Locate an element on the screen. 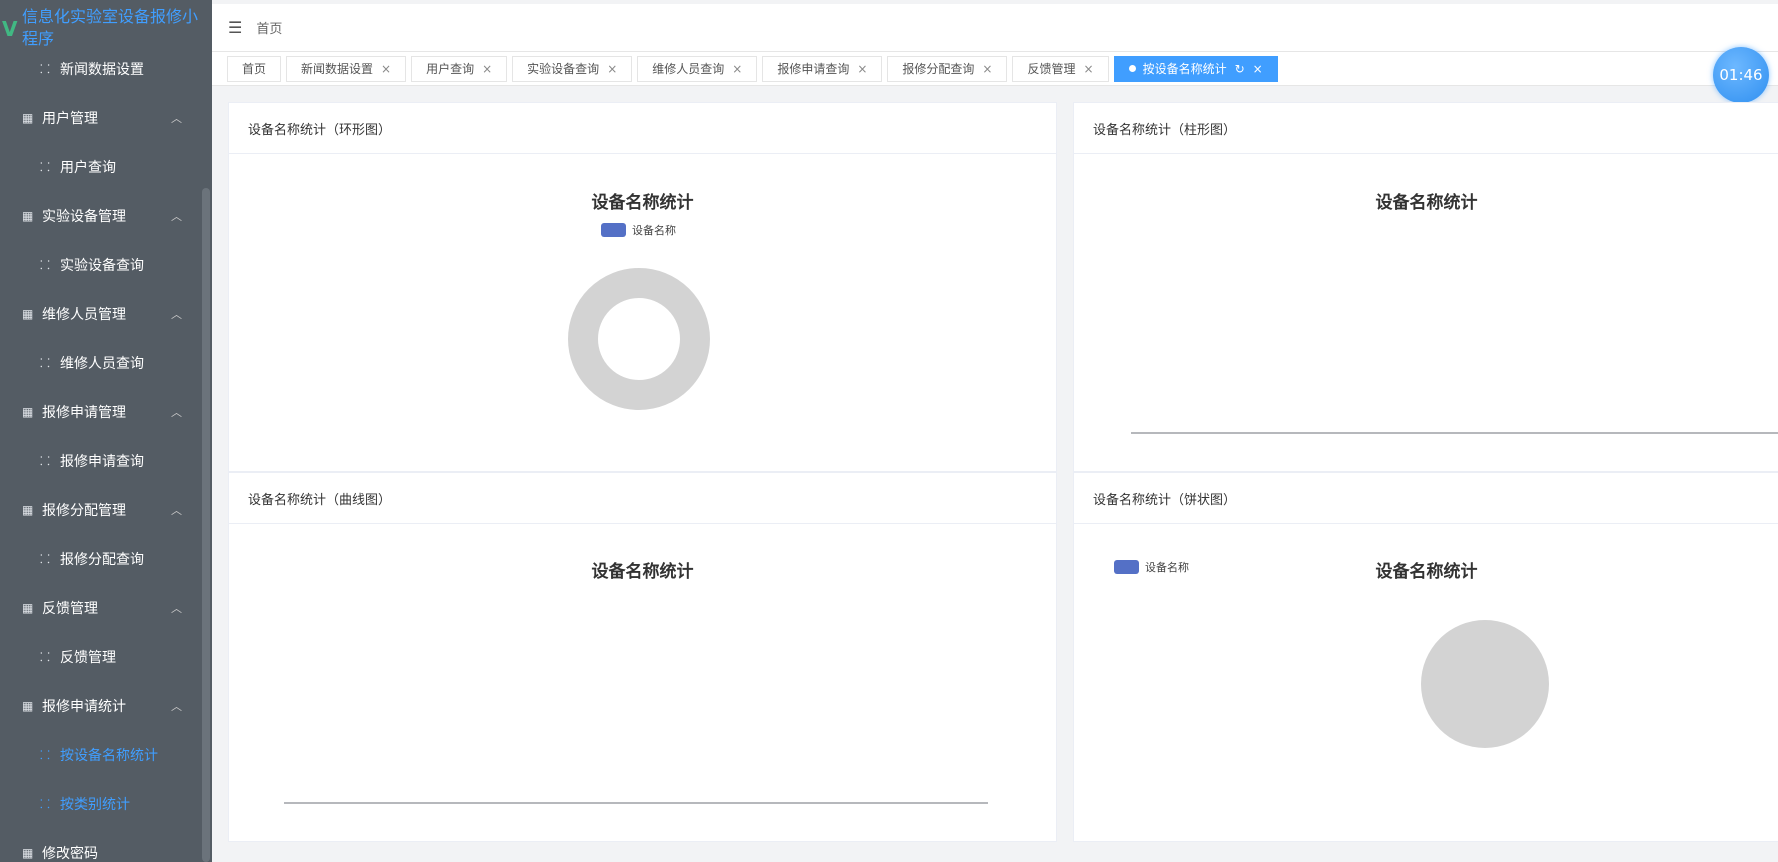 This screenshot has height=862, width=1778. sidebar-item-label: 用户管理 is located at coordinates (70, 118).